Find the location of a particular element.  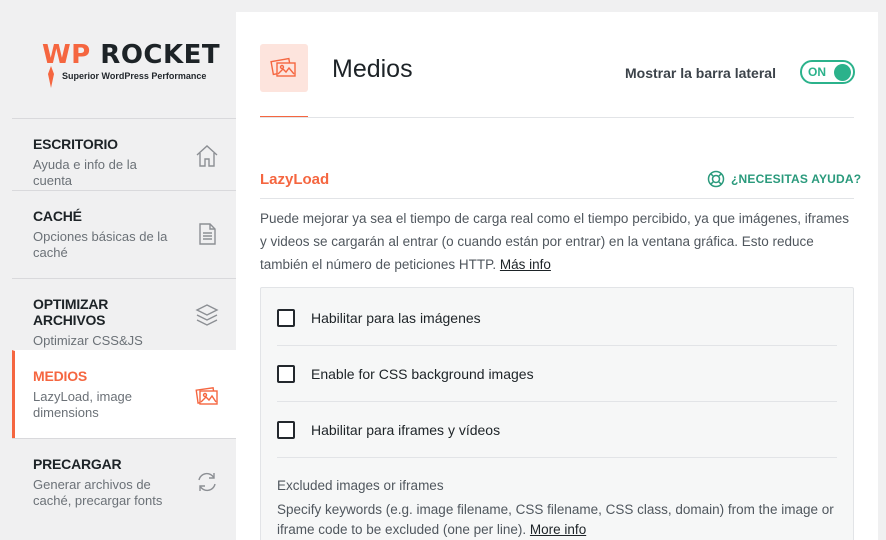

images-checkbox is located at coordinates (286, 317).